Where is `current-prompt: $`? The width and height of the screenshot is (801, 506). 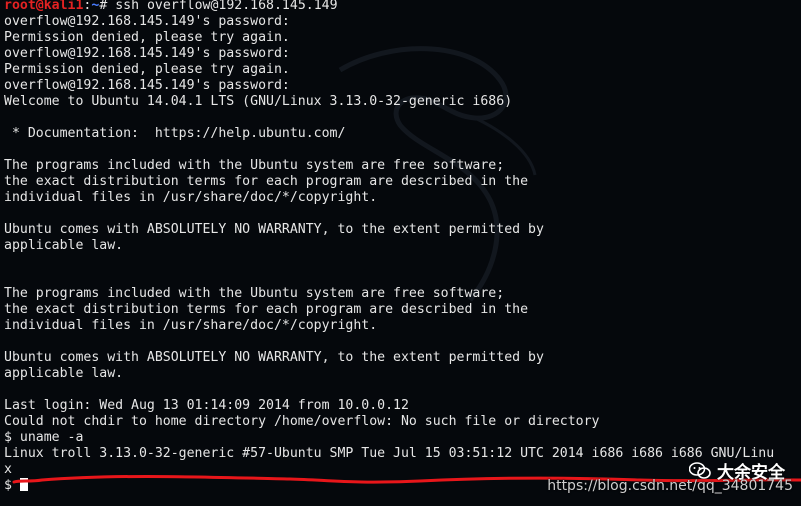
current-prompt: $ is located at coordinates (12, 485).